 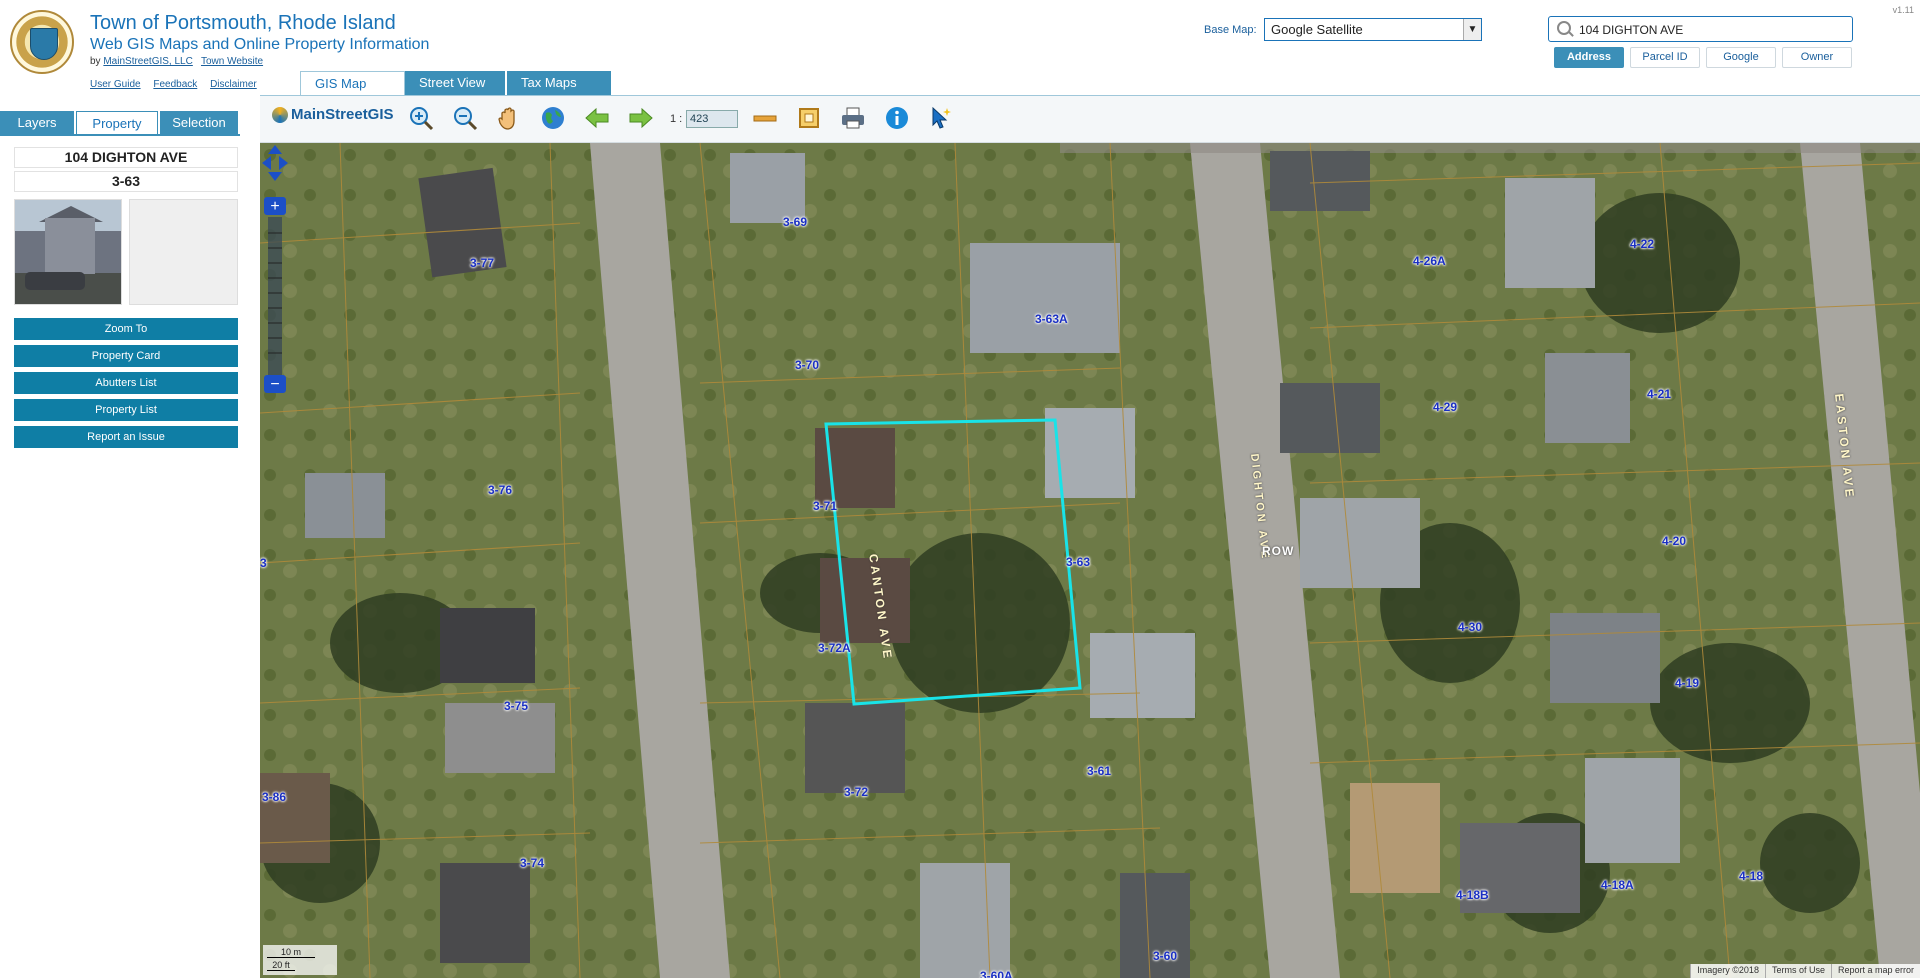 I want to click on property-list-button: Property List, so click(x=126, y=410).